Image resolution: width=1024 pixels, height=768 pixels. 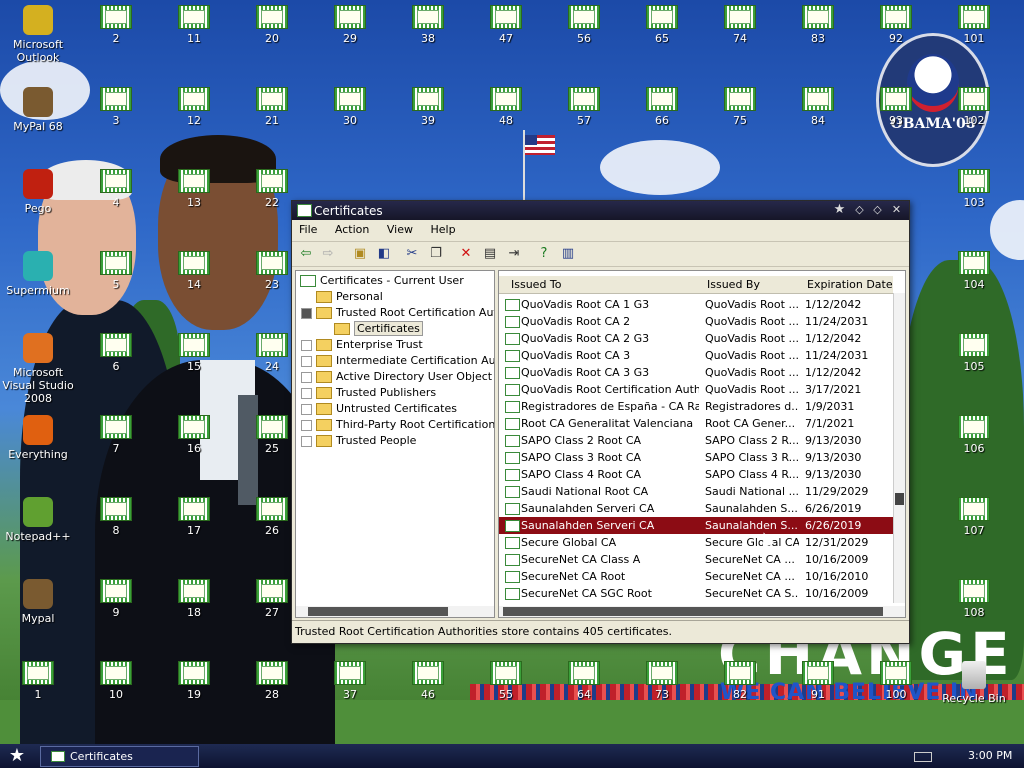 I want to click on recycle-bin: Recycle Bin, so click(x=974, y=683).